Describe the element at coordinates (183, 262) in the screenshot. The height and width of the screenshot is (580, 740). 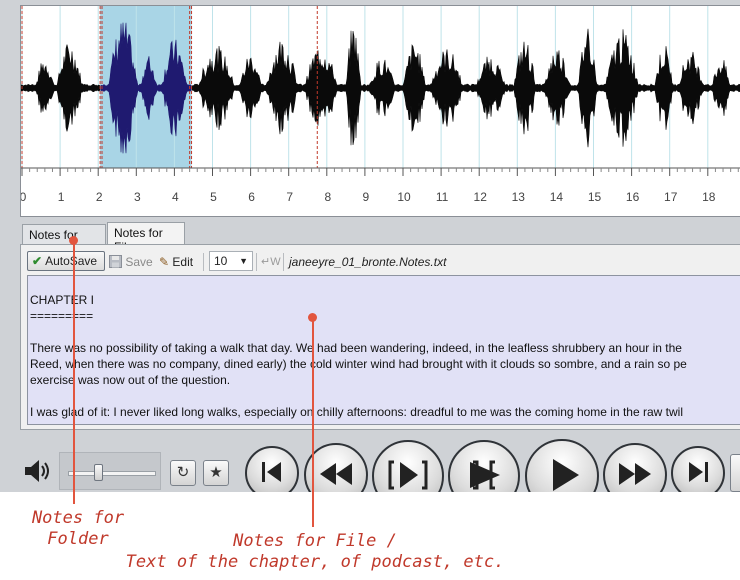
I see `edit-label: Edit` at that location.